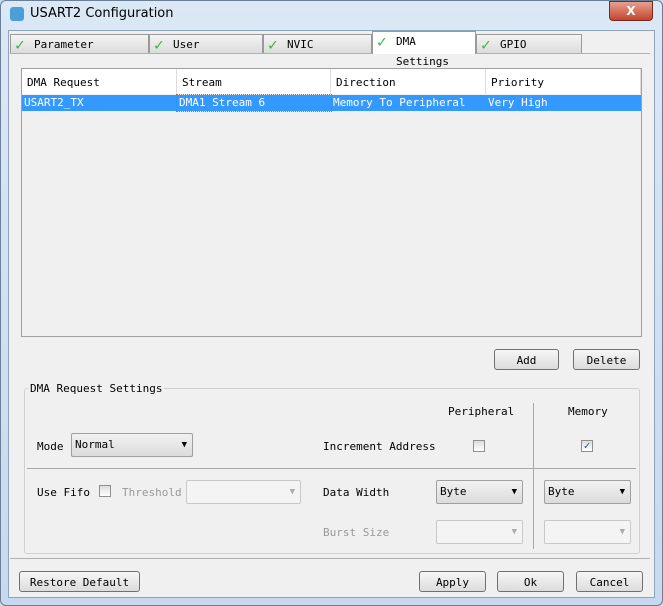  I want to click on use-fifo-checkbox, so click(105, 491).